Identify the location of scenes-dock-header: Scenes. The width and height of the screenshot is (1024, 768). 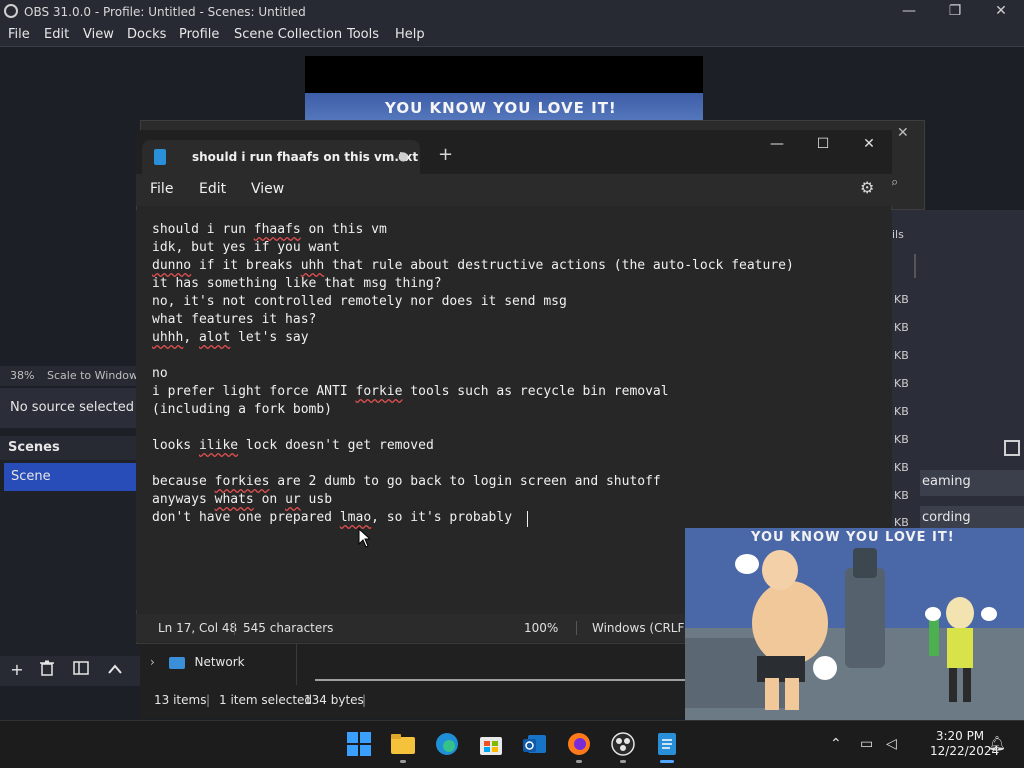
(70, 448).